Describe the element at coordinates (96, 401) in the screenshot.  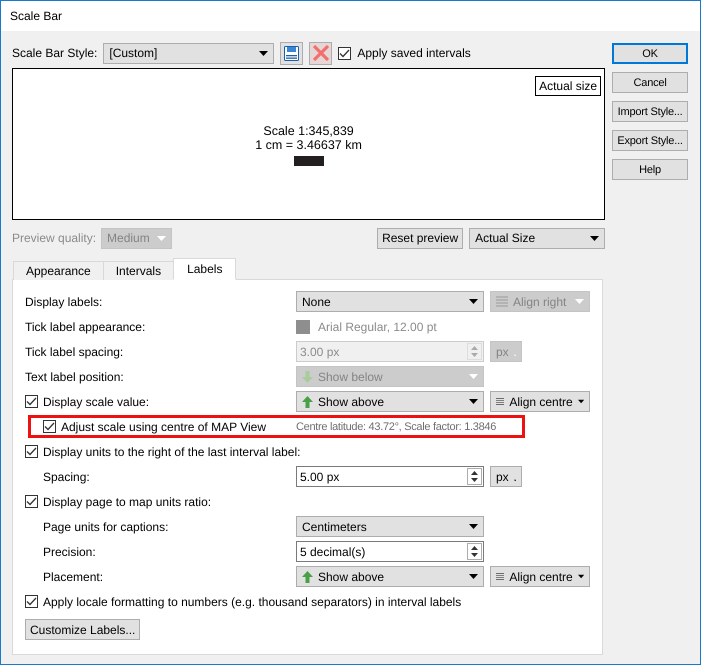
I see `option-label: Display scale value:` at that location.